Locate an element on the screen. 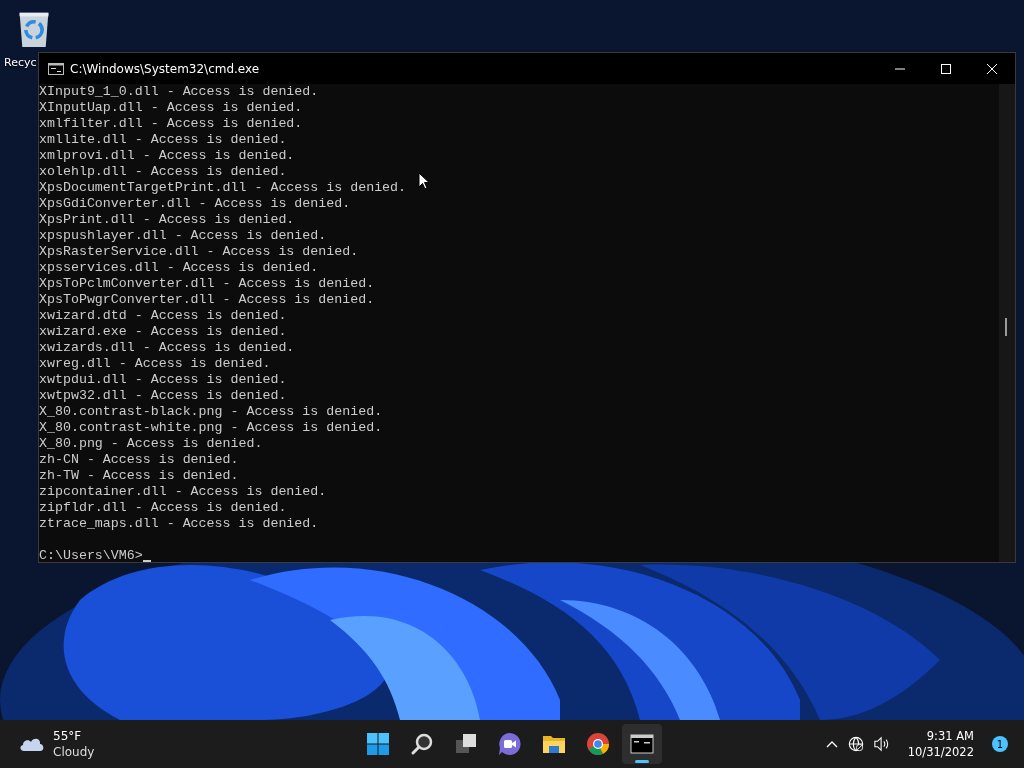 The image size is (1024, 768). console-line: zh-CN - Access is denied. is located at coordinates (139, 460).